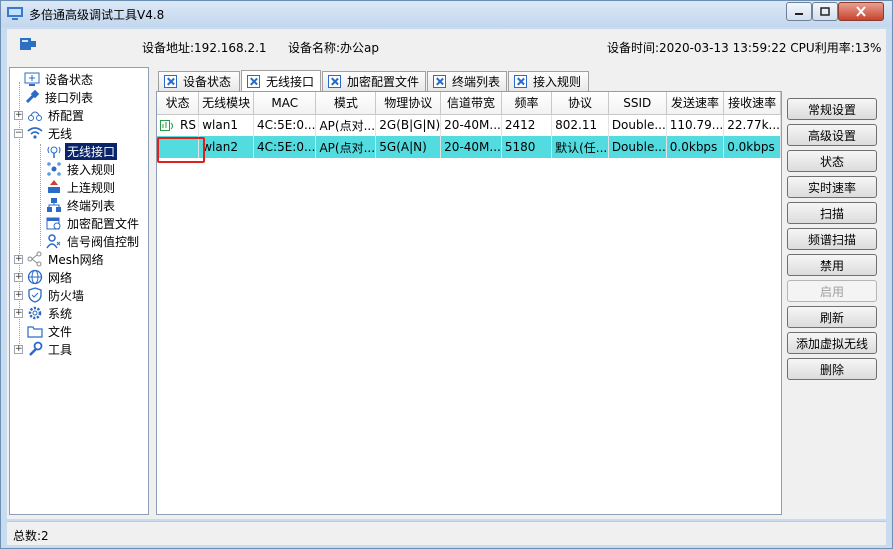 The width and height of the screenshot is (893, 549). What do you see at coordinates (471, 103) in the screenshot?
I see `col-header-channel-bandwidth: 信道带宽` at bounding box center [471, 103].